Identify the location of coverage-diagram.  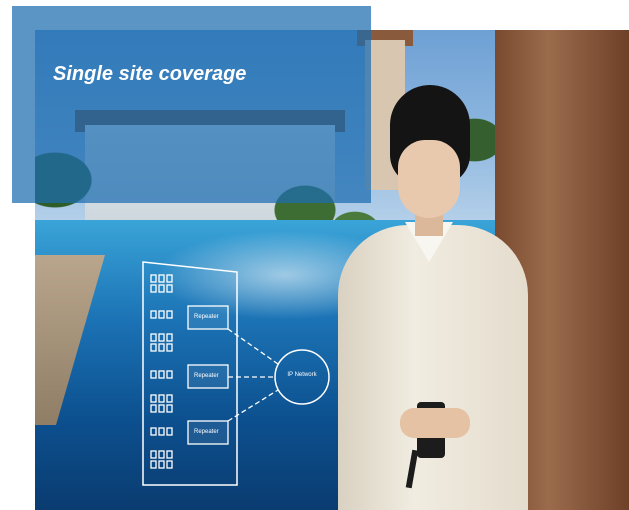
(236, 373).